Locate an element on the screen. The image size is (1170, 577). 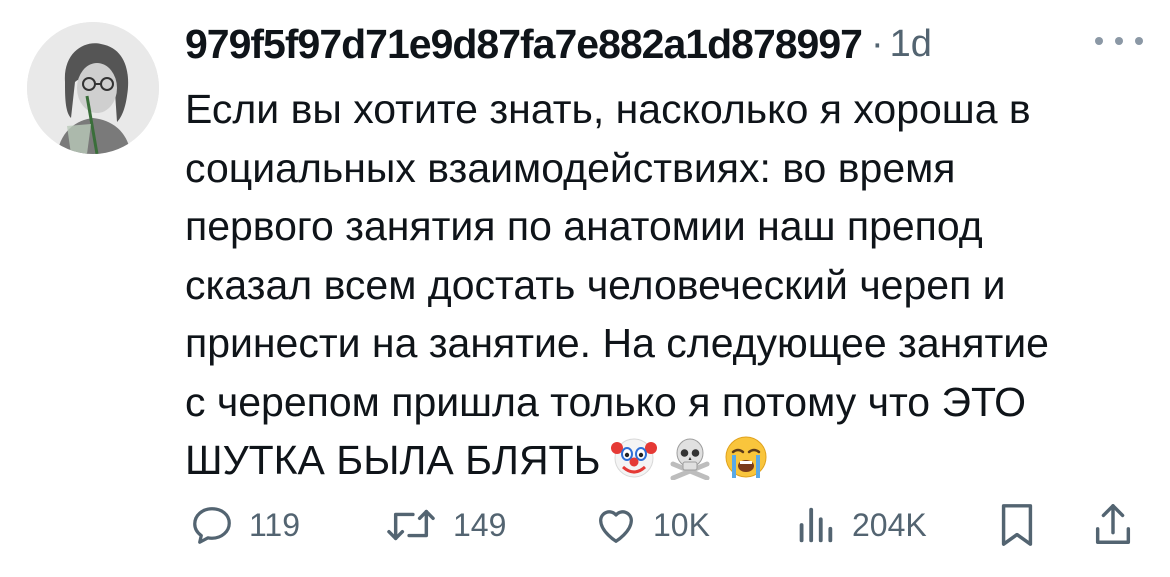
share-button is located at coordinates (1113, 525).